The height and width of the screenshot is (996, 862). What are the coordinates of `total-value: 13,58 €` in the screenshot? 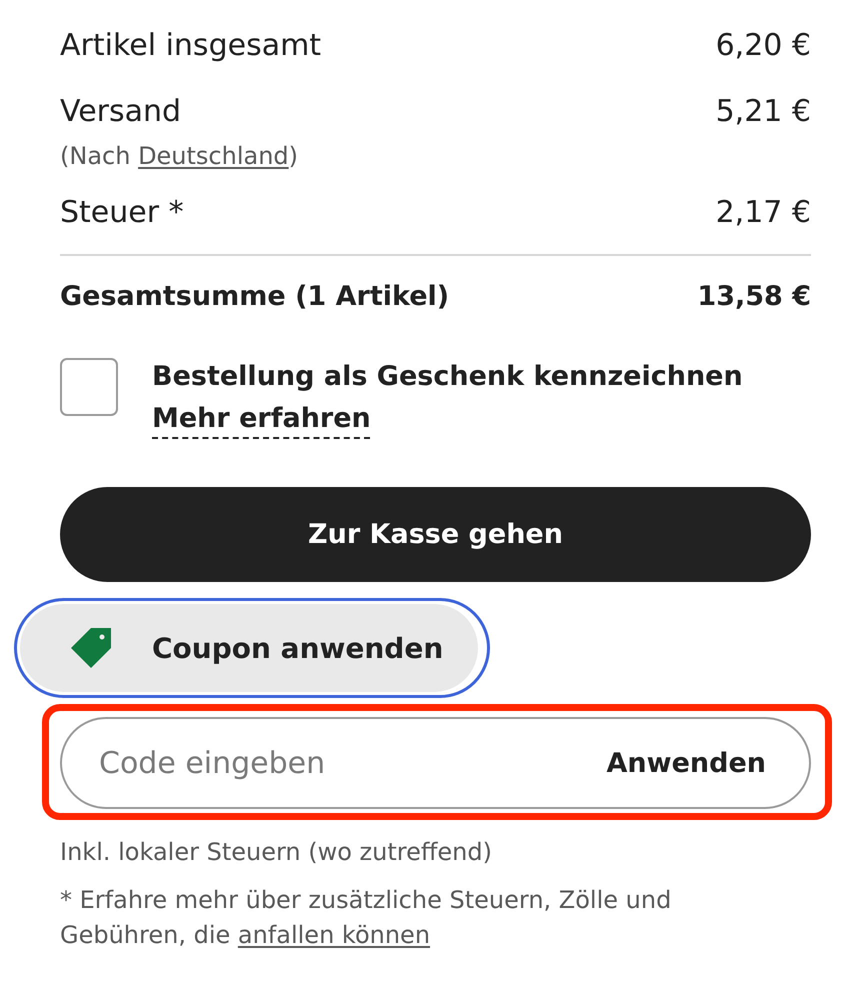 It's located at (754, 297).